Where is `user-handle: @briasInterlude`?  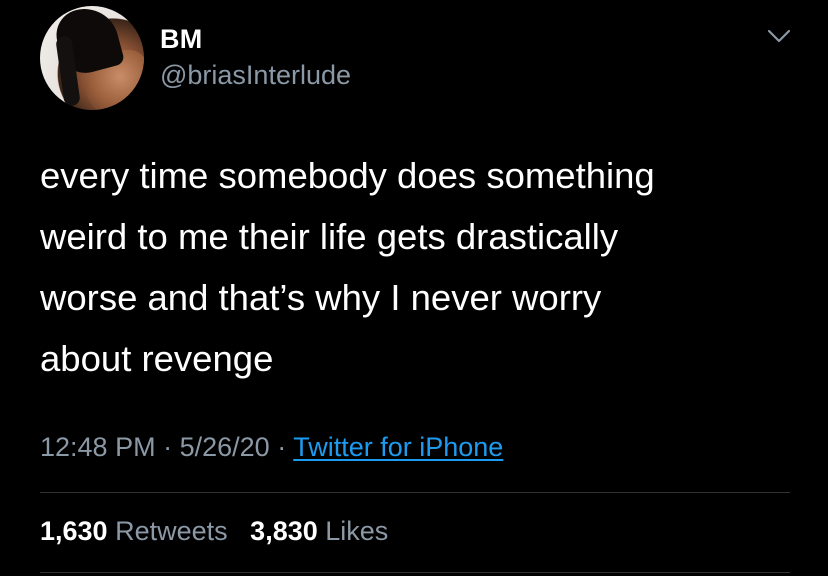
user-handle: @briasInterlude is located at coordinates (255, 75).